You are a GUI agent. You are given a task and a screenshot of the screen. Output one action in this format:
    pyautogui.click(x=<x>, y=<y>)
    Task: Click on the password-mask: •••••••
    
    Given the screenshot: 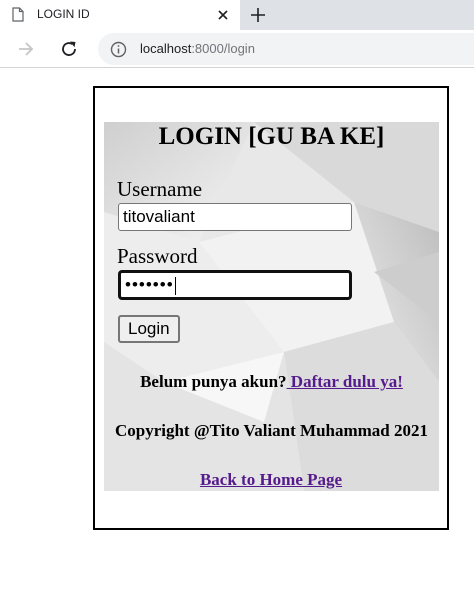 What is the action you would take?
    pyautogui.click(x=149, y=284)
    